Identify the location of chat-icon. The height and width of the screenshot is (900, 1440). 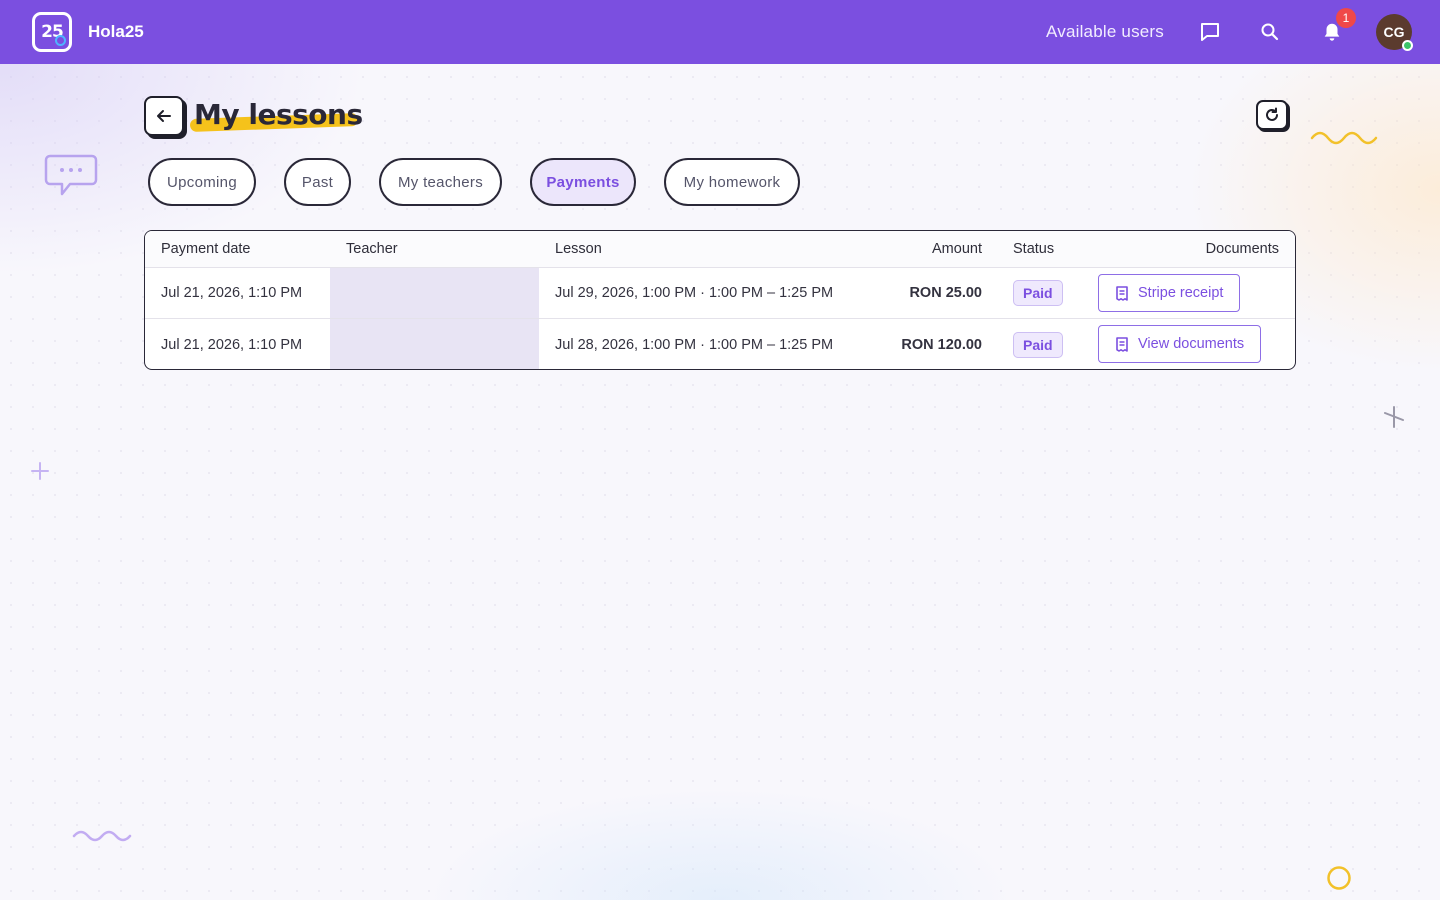
(1210, 32).